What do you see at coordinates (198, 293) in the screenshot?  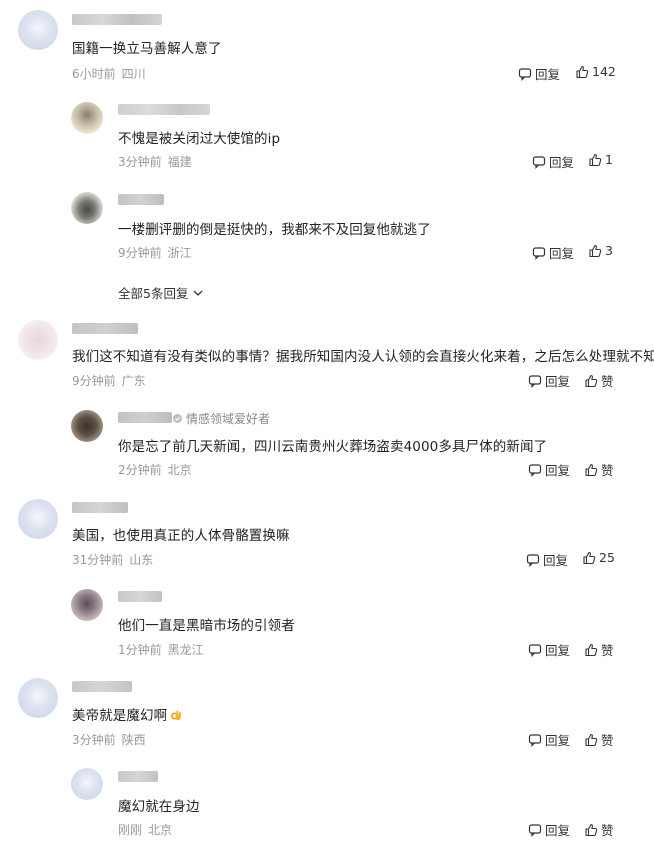 I see `chevron-down-icon` at bounding box center [198, 293].